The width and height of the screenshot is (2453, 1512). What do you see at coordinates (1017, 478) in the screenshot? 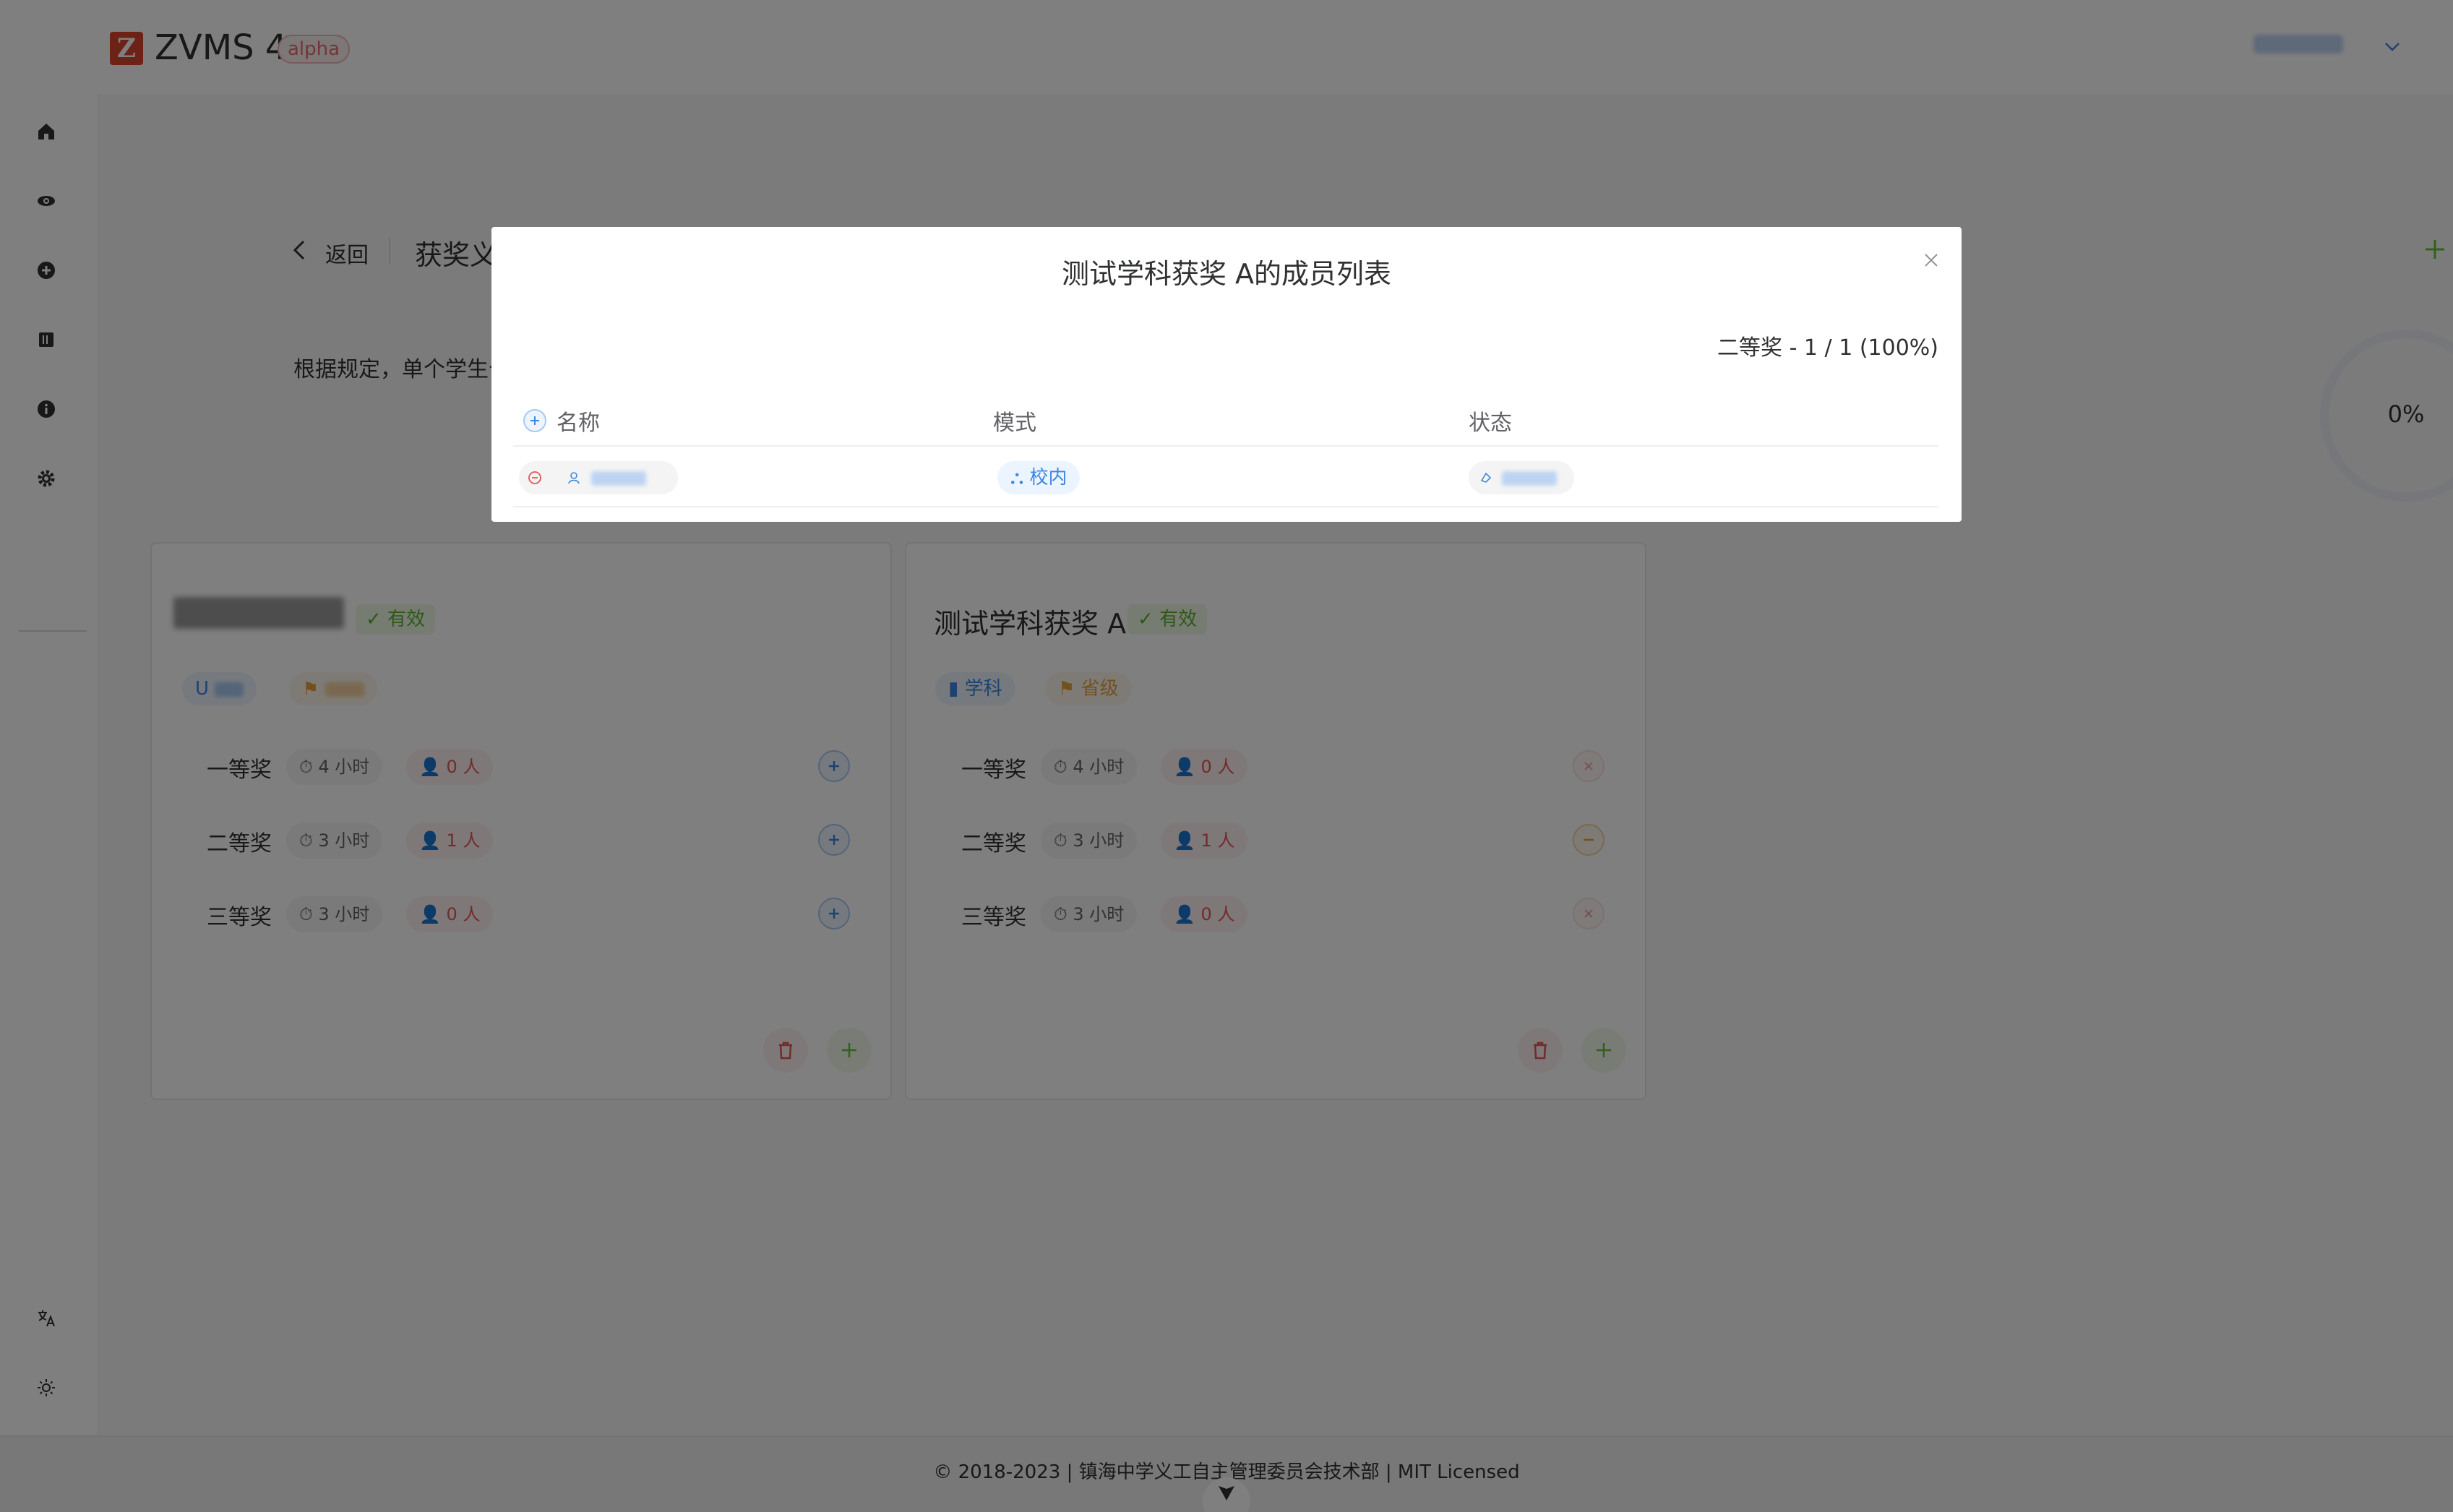
I see `school-icon: ⛬` at bounding box center [1017, 478].